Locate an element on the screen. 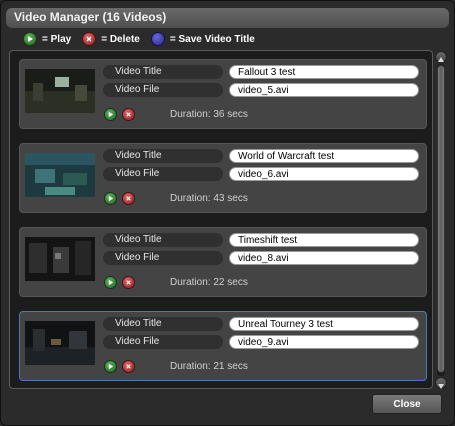 Image resolution: width=455 pixels, height=426 pixels. scroll-thumb is located at coordinates (441, 219).